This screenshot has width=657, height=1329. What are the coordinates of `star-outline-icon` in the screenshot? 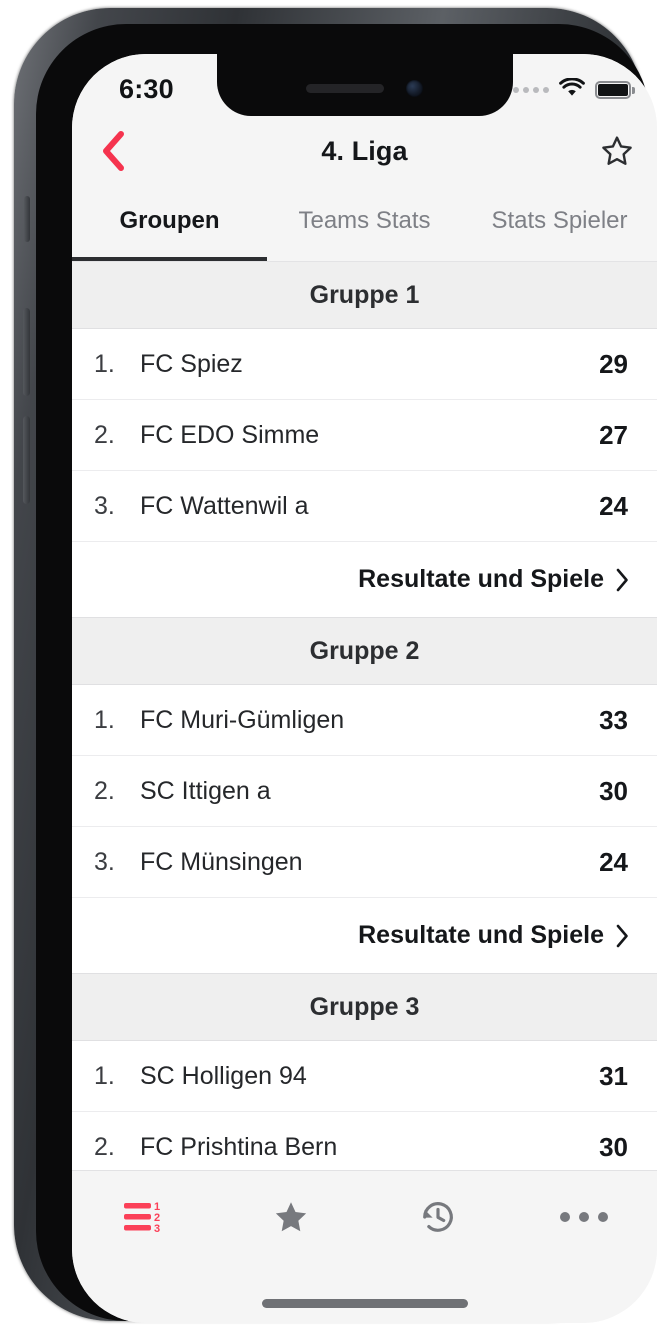 It's located at (617, 150).